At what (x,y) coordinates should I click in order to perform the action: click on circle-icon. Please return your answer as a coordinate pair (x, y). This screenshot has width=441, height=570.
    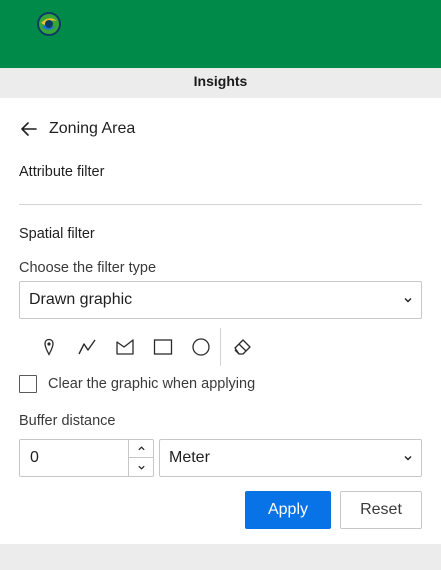
    Looking at the image, I should click on (201, 347).